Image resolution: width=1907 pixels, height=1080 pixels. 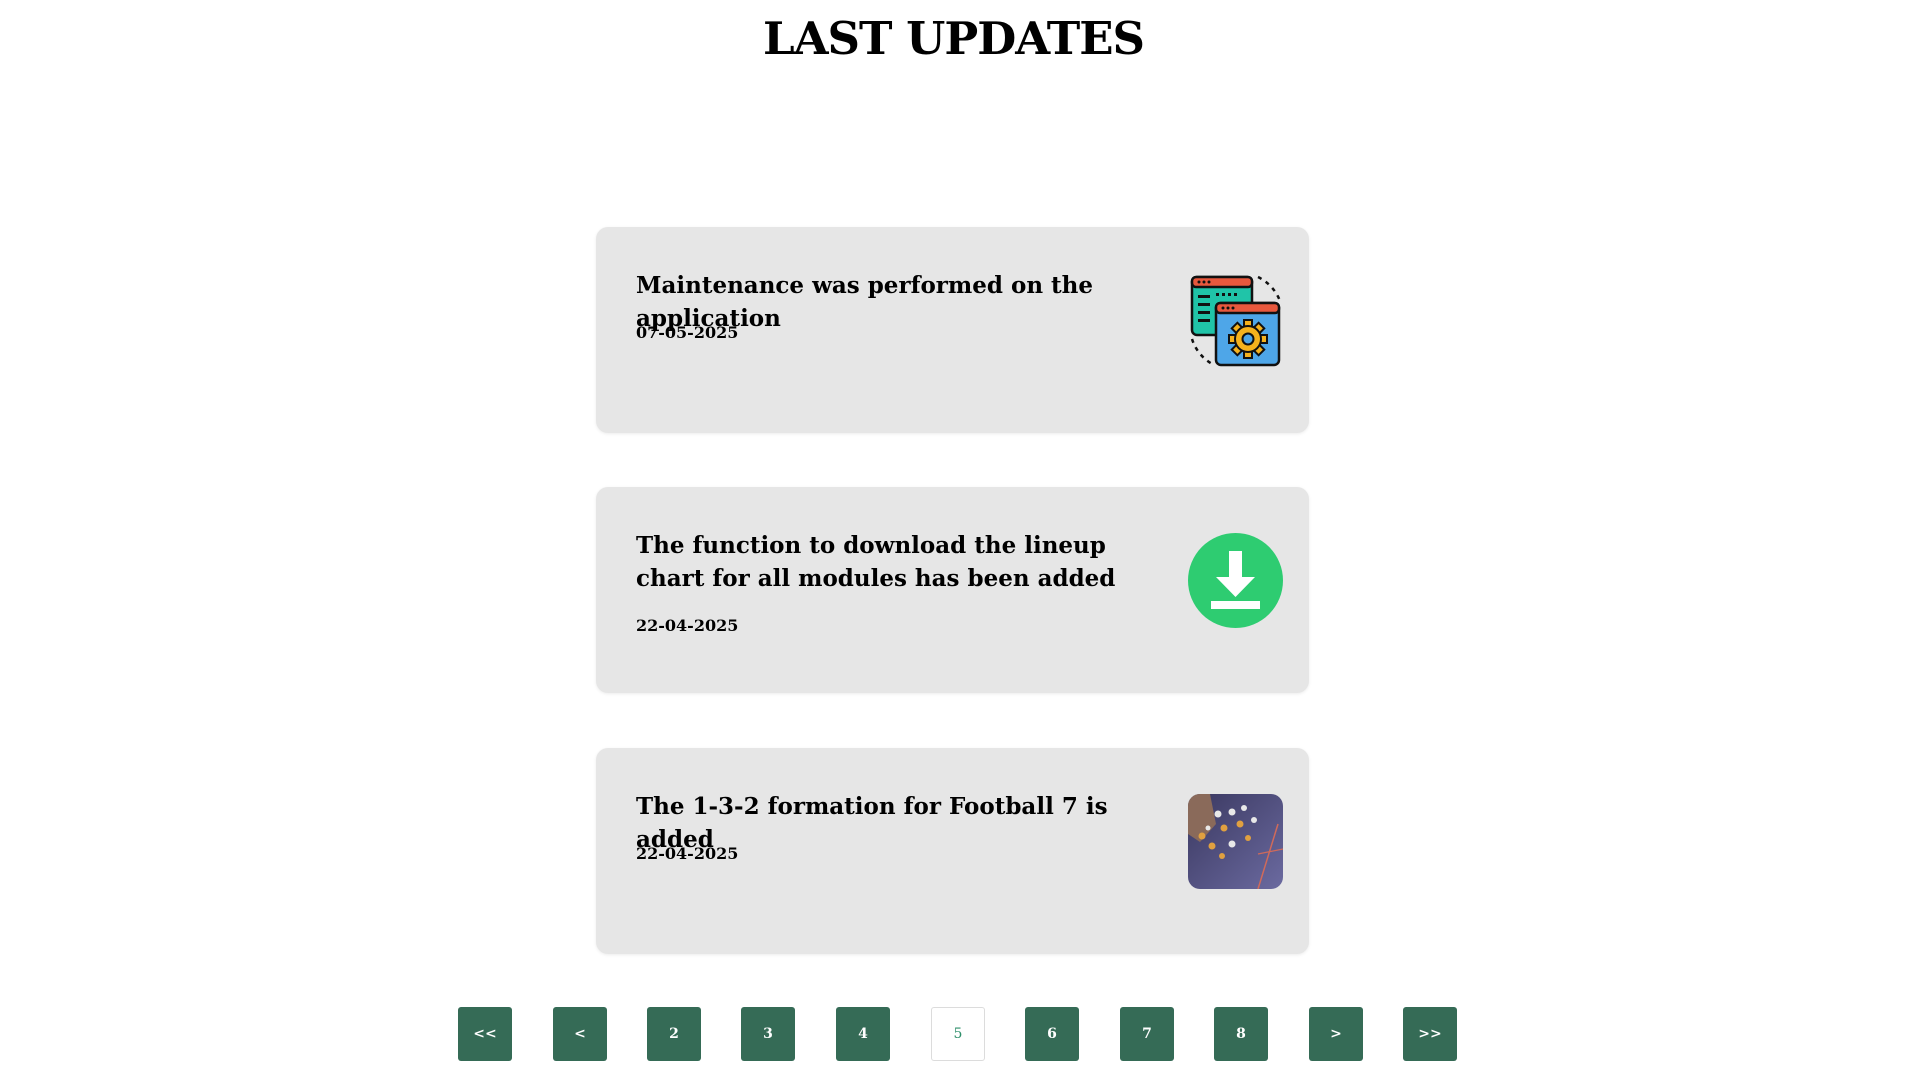 What do you see at coordinates (1336, 1034) in the screenshot?
I see `next-page-button: >` at bounding box center [1336, 1034].